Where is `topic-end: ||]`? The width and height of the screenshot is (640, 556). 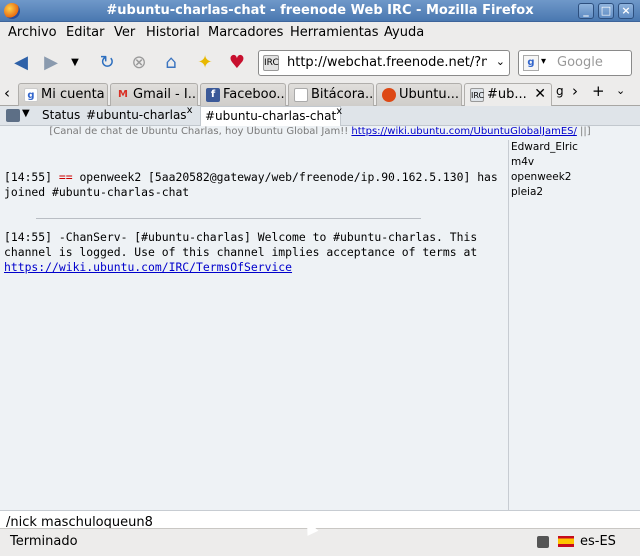
topic-end: ||] is located at coordinates (583, 131).